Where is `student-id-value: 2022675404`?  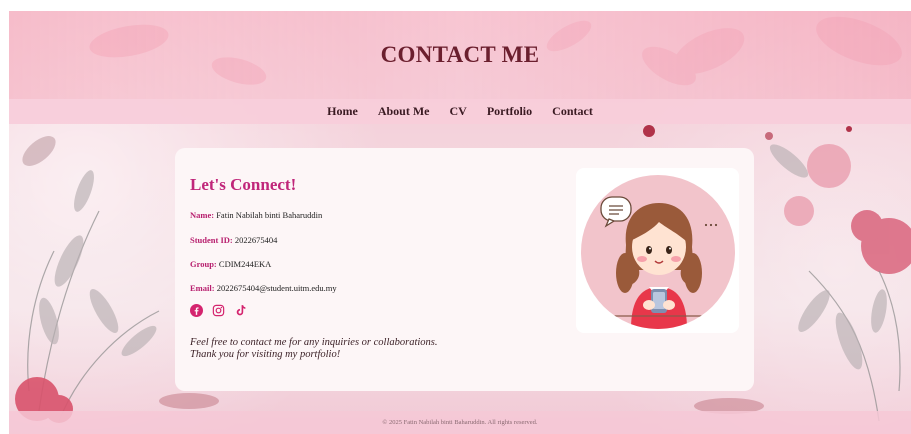 student-id-value: 2022675404 is located at coordinates (256, 240).